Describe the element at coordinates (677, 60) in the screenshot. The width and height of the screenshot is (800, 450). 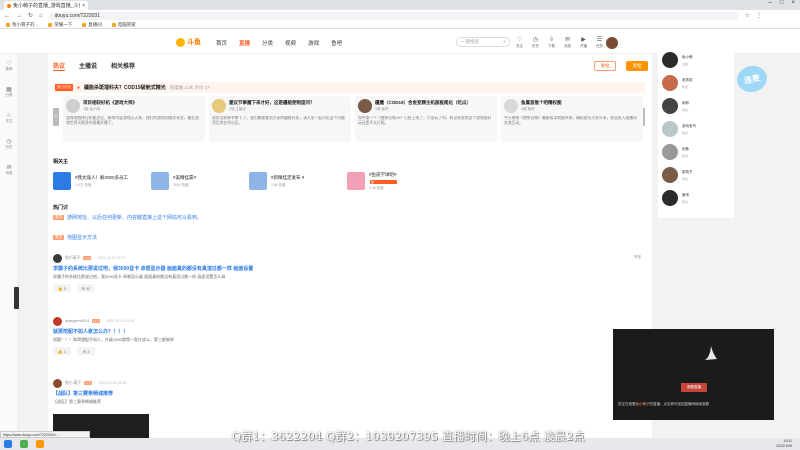
I see `fan-item: 兔小萌 主播` at that location.